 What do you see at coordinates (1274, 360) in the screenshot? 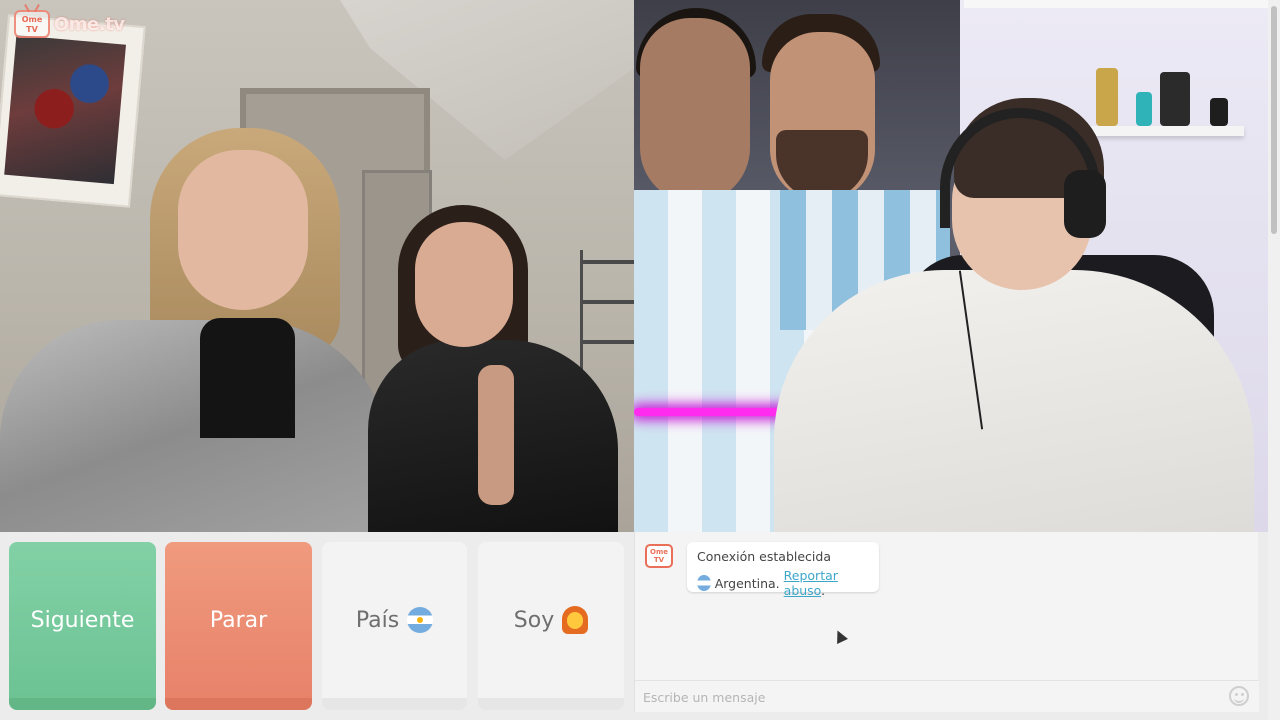
I see `page-scrollbar` at bounding box center [1274, 360].